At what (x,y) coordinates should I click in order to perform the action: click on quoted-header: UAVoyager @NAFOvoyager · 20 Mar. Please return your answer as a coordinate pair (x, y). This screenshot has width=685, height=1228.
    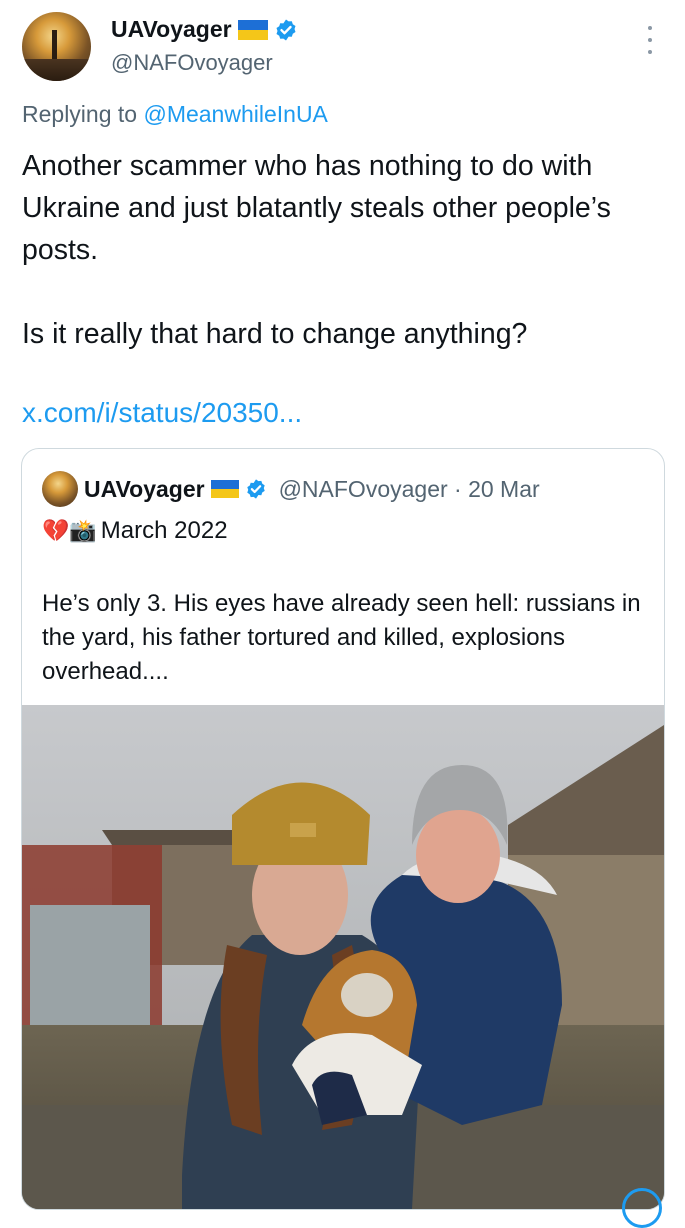
    Looking at the image, I should click on (291, 489).